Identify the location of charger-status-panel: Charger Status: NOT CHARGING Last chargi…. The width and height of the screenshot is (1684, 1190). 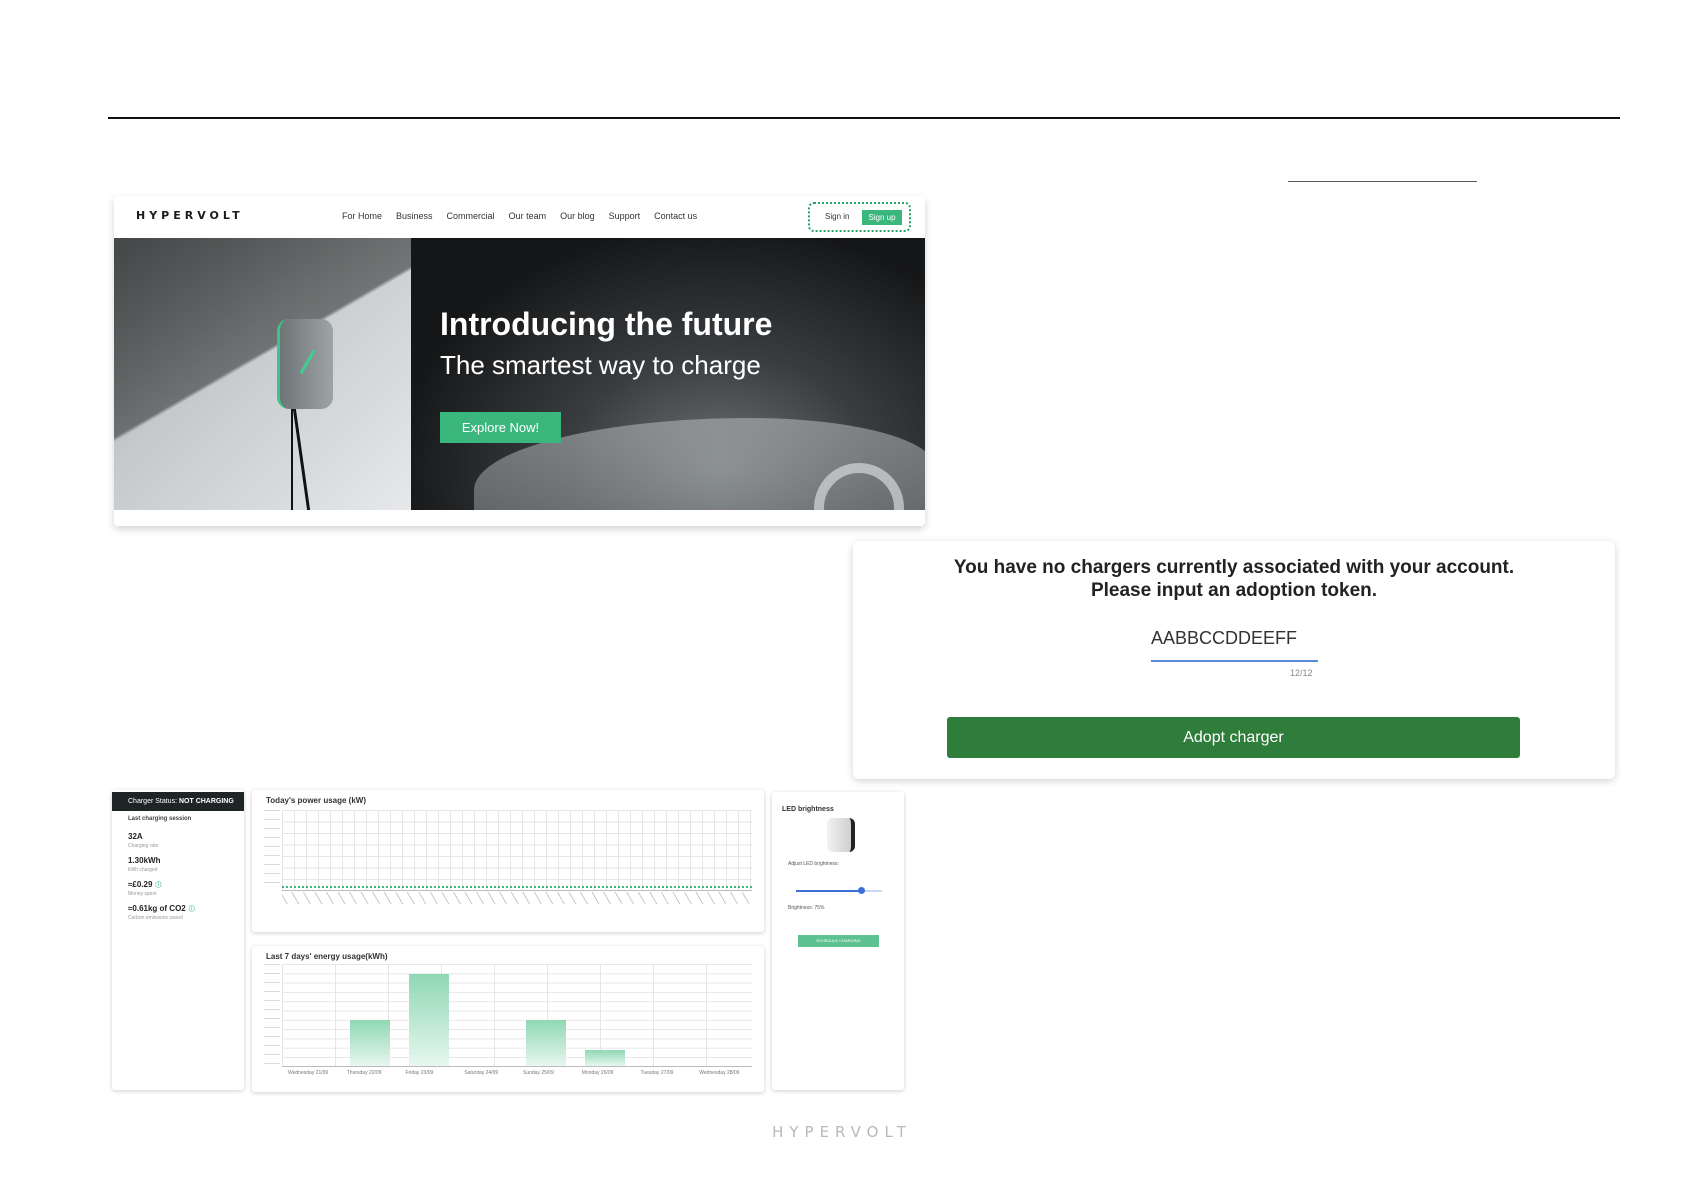
(178, 940).